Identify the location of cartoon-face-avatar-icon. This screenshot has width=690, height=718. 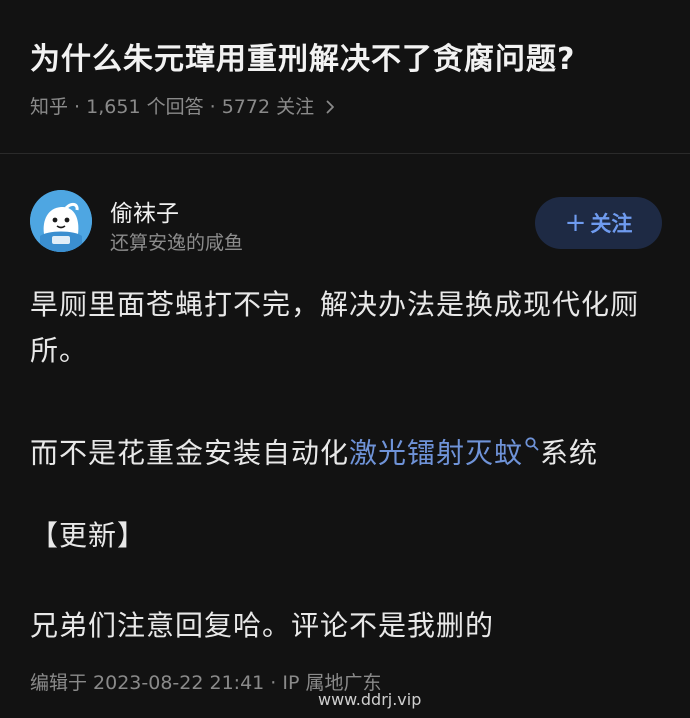
(61, 221).